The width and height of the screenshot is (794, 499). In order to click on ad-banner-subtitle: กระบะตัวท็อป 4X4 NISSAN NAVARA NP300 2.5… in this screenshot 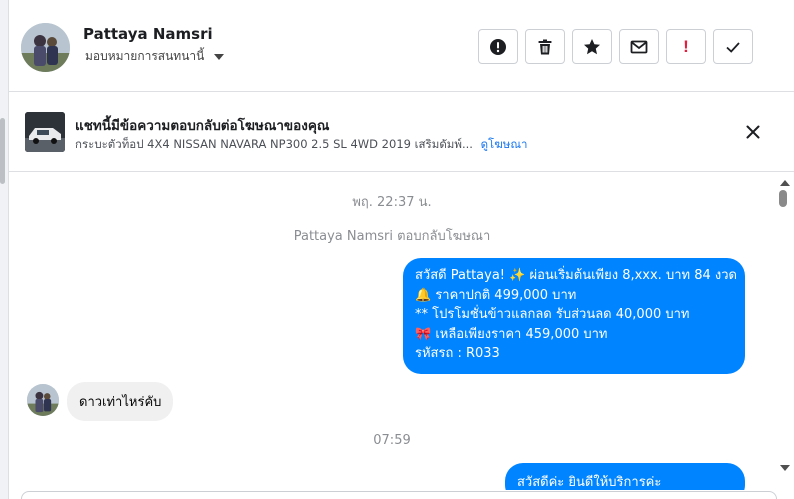, I will do `click(301, 145)`.